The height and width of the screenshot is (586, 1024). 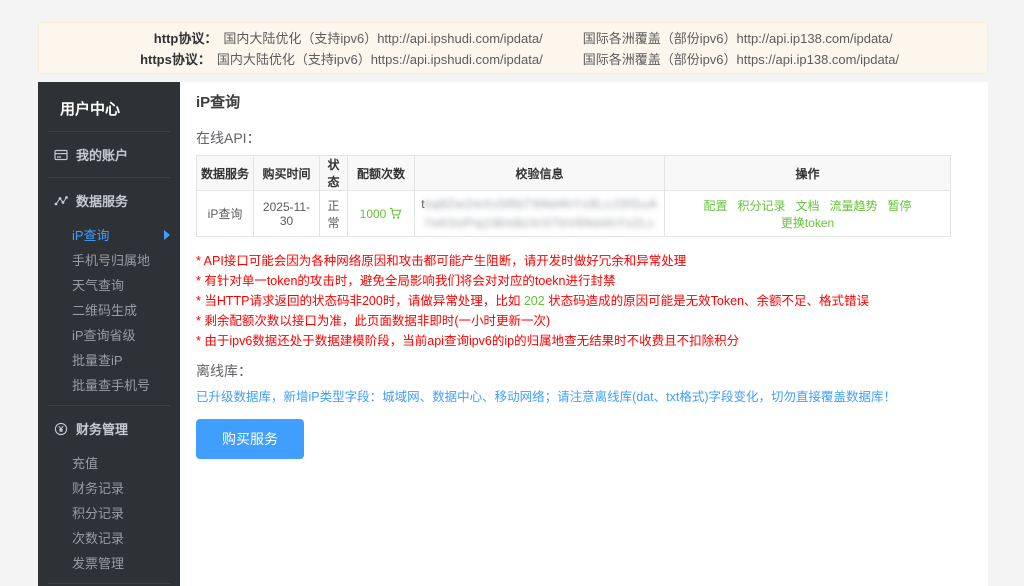 I want to click on col-header-operations: 操作, so click(x=807, y=173).